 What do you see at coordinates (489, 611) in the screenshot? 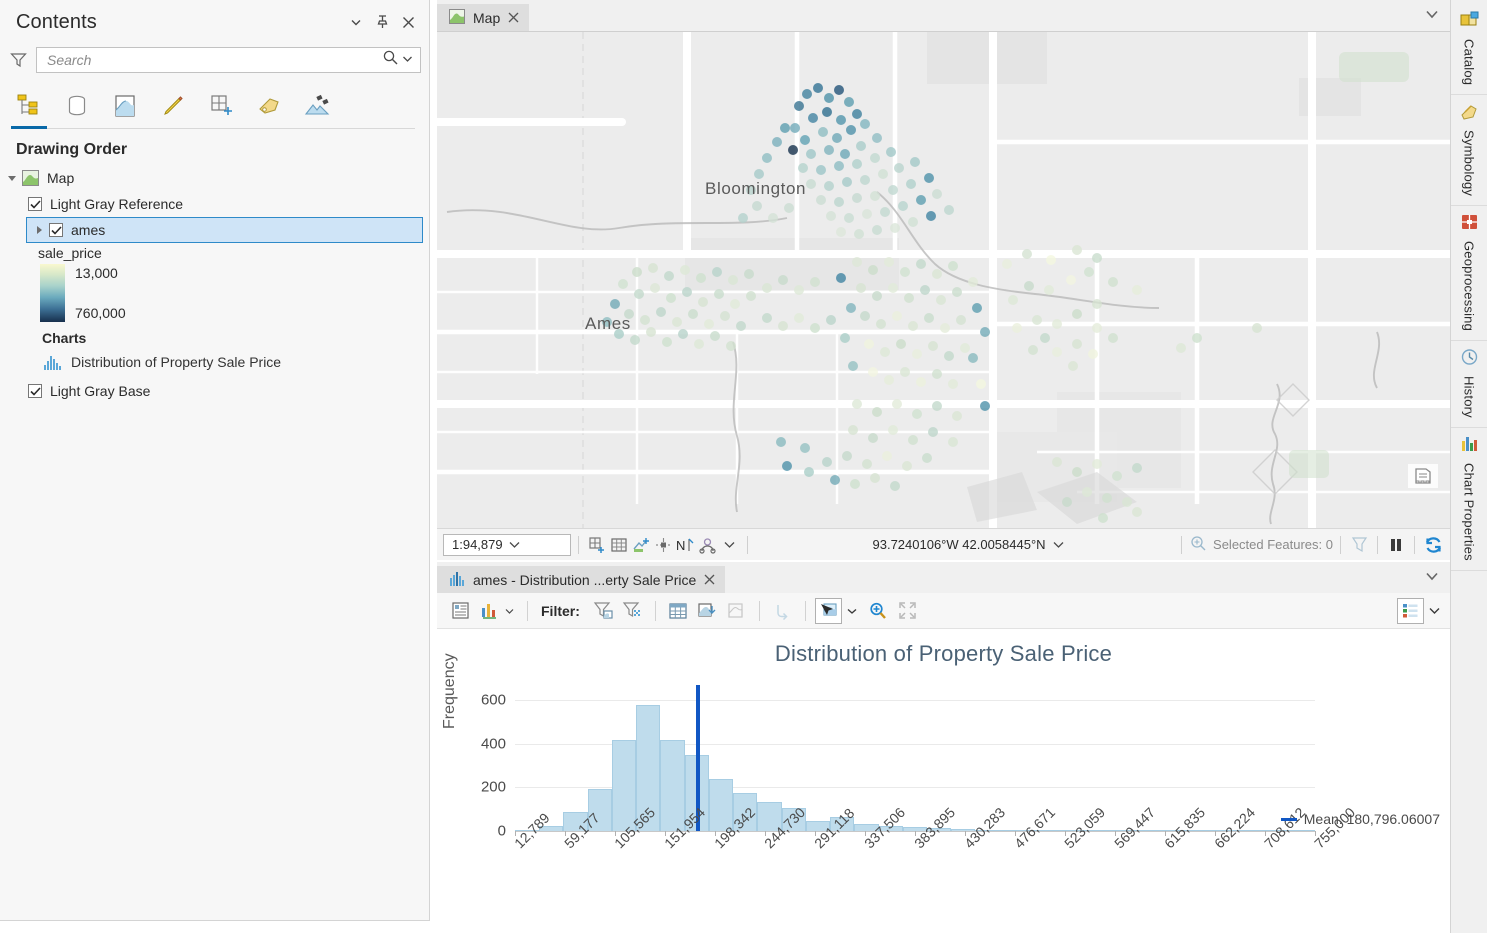
I see `chart-type-icon` at bounding box center [489, 611].